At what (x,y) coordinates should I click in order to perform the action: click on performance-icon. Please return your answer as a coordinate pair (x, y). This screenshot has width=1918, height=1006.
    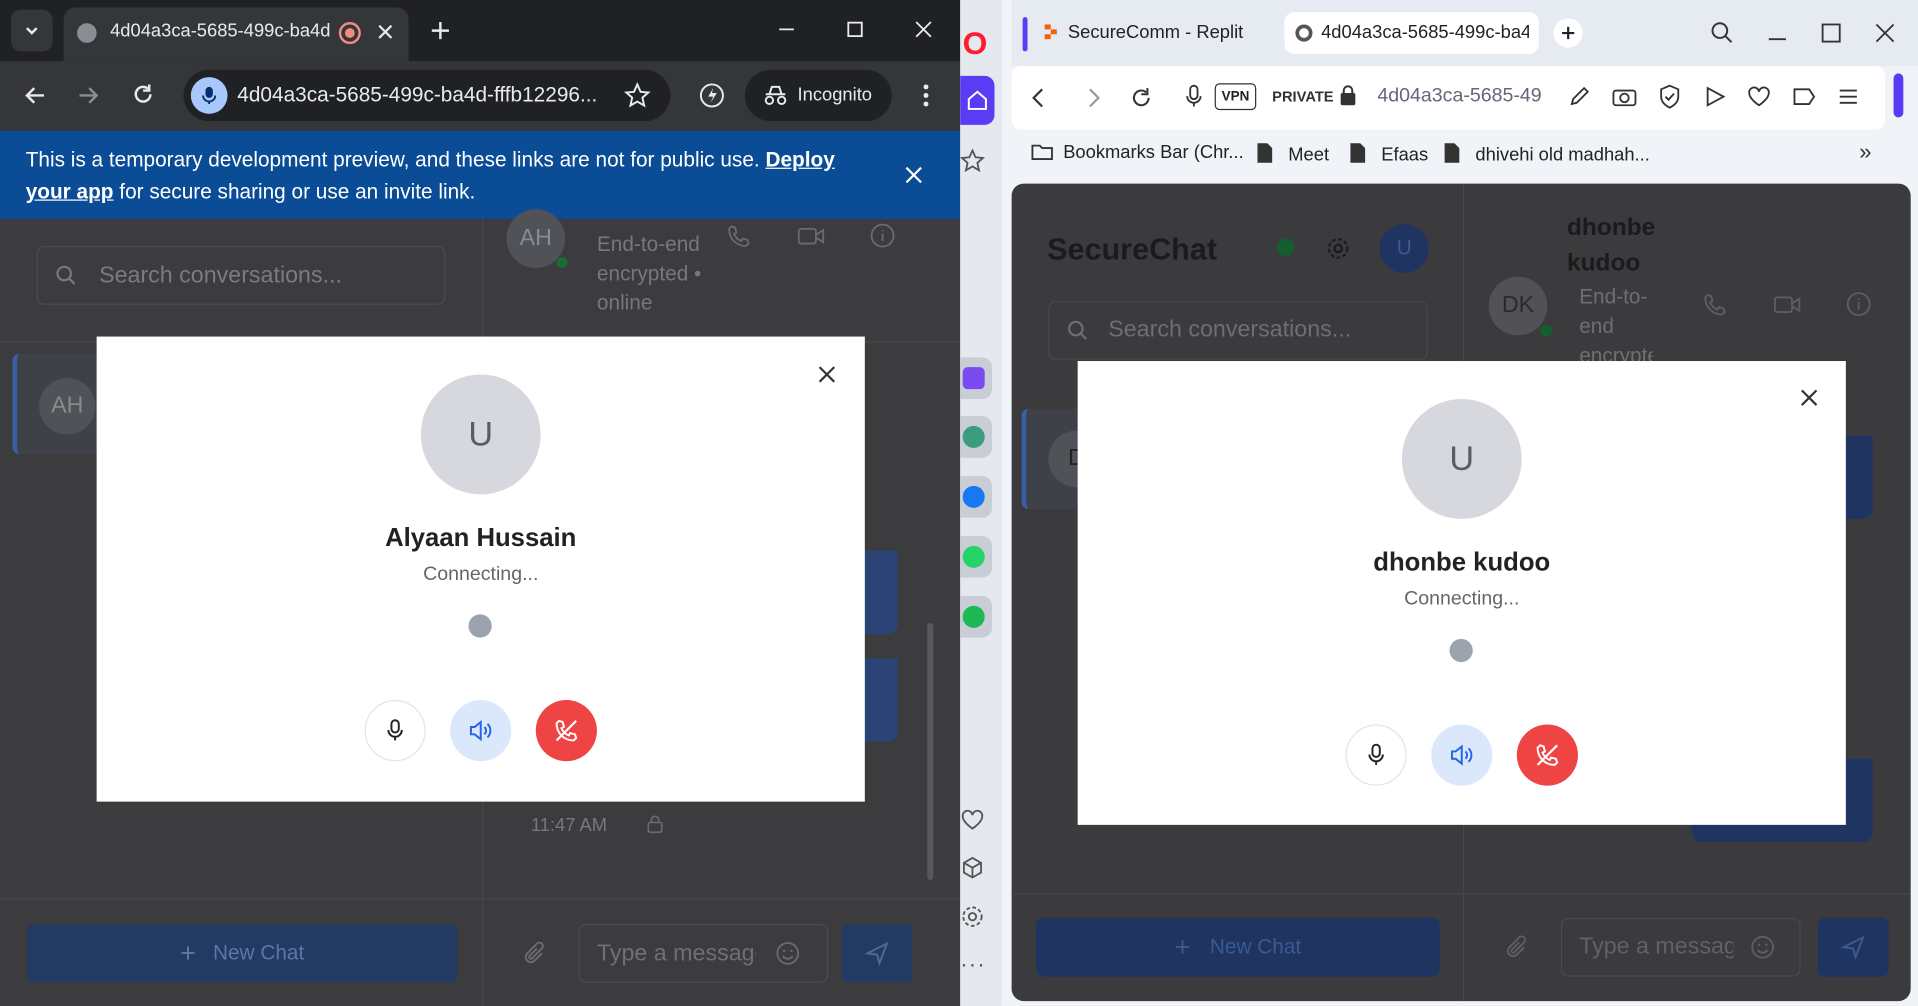
    Looking at the image, I should click on (711, 95).